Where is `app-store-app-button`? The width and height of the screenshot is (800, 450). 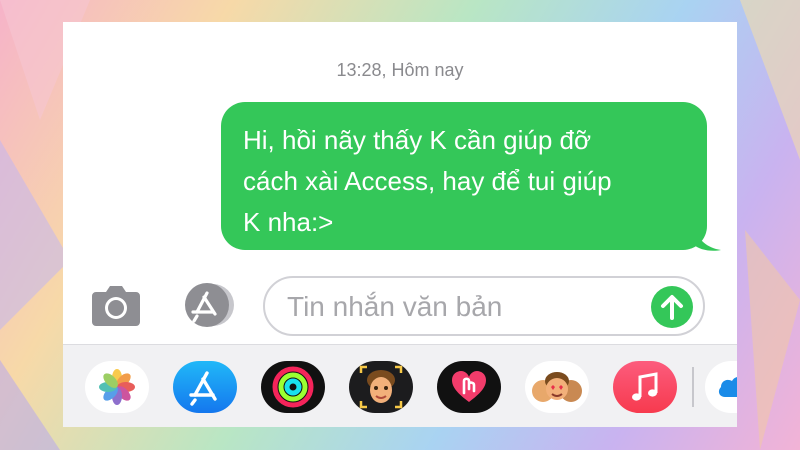 app-store-app-button is located at coordinates (205, 387).